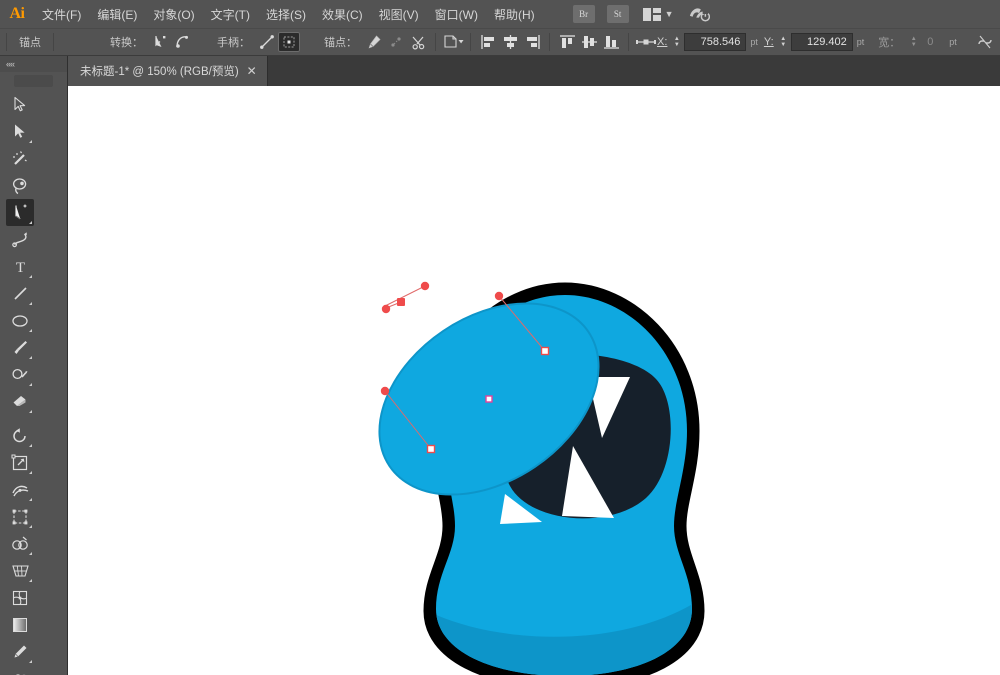 The width and height of the screenshot is (1000, 675). Describe the element at coordinates (676, 42) in the screenshot. I see `x-stepper: ▲ ▼` at that location.